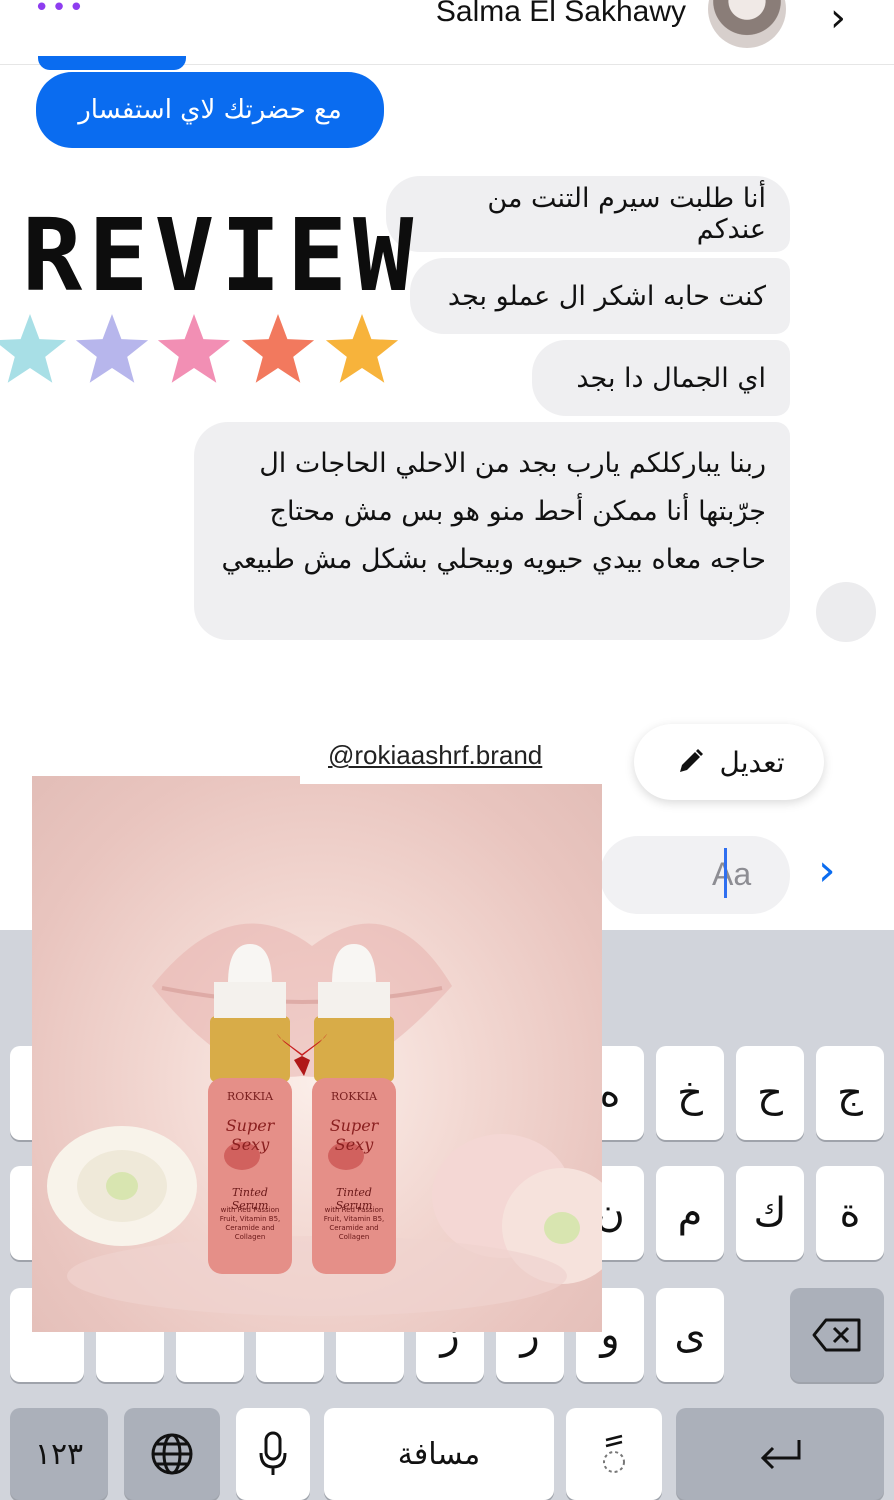 The image size is (894, 1500). I want to click on more-dots-icon: •••, so click(60, 10).